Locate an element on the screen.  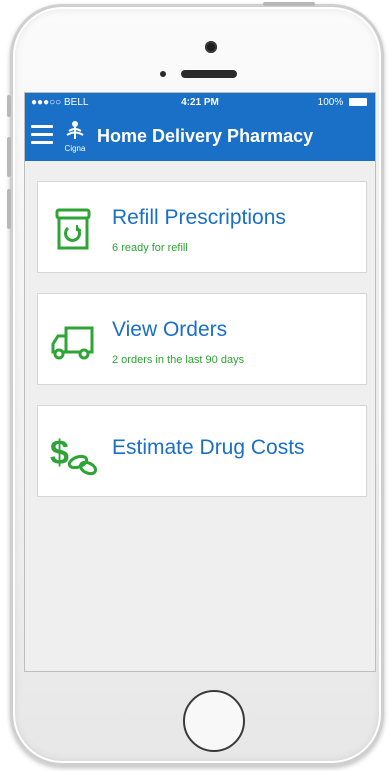
front-camera is located at coordinates (211, 47).